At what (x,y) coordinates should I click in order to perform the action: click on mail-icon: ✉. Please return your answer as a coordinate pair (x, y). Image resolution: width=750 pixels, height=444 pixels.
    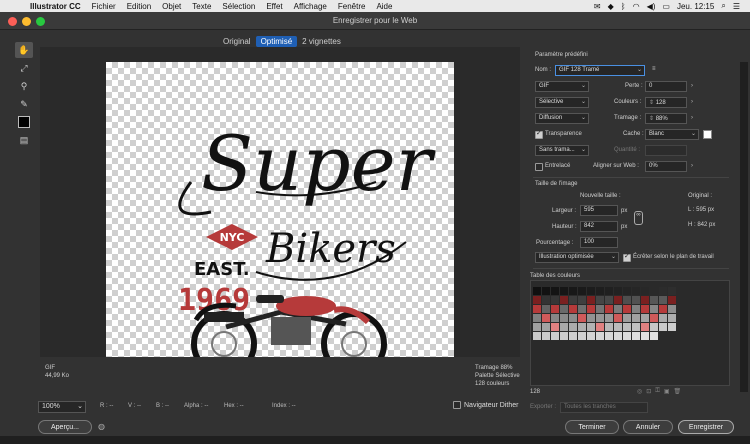
    Looking at the image, I should click on (597, 6).